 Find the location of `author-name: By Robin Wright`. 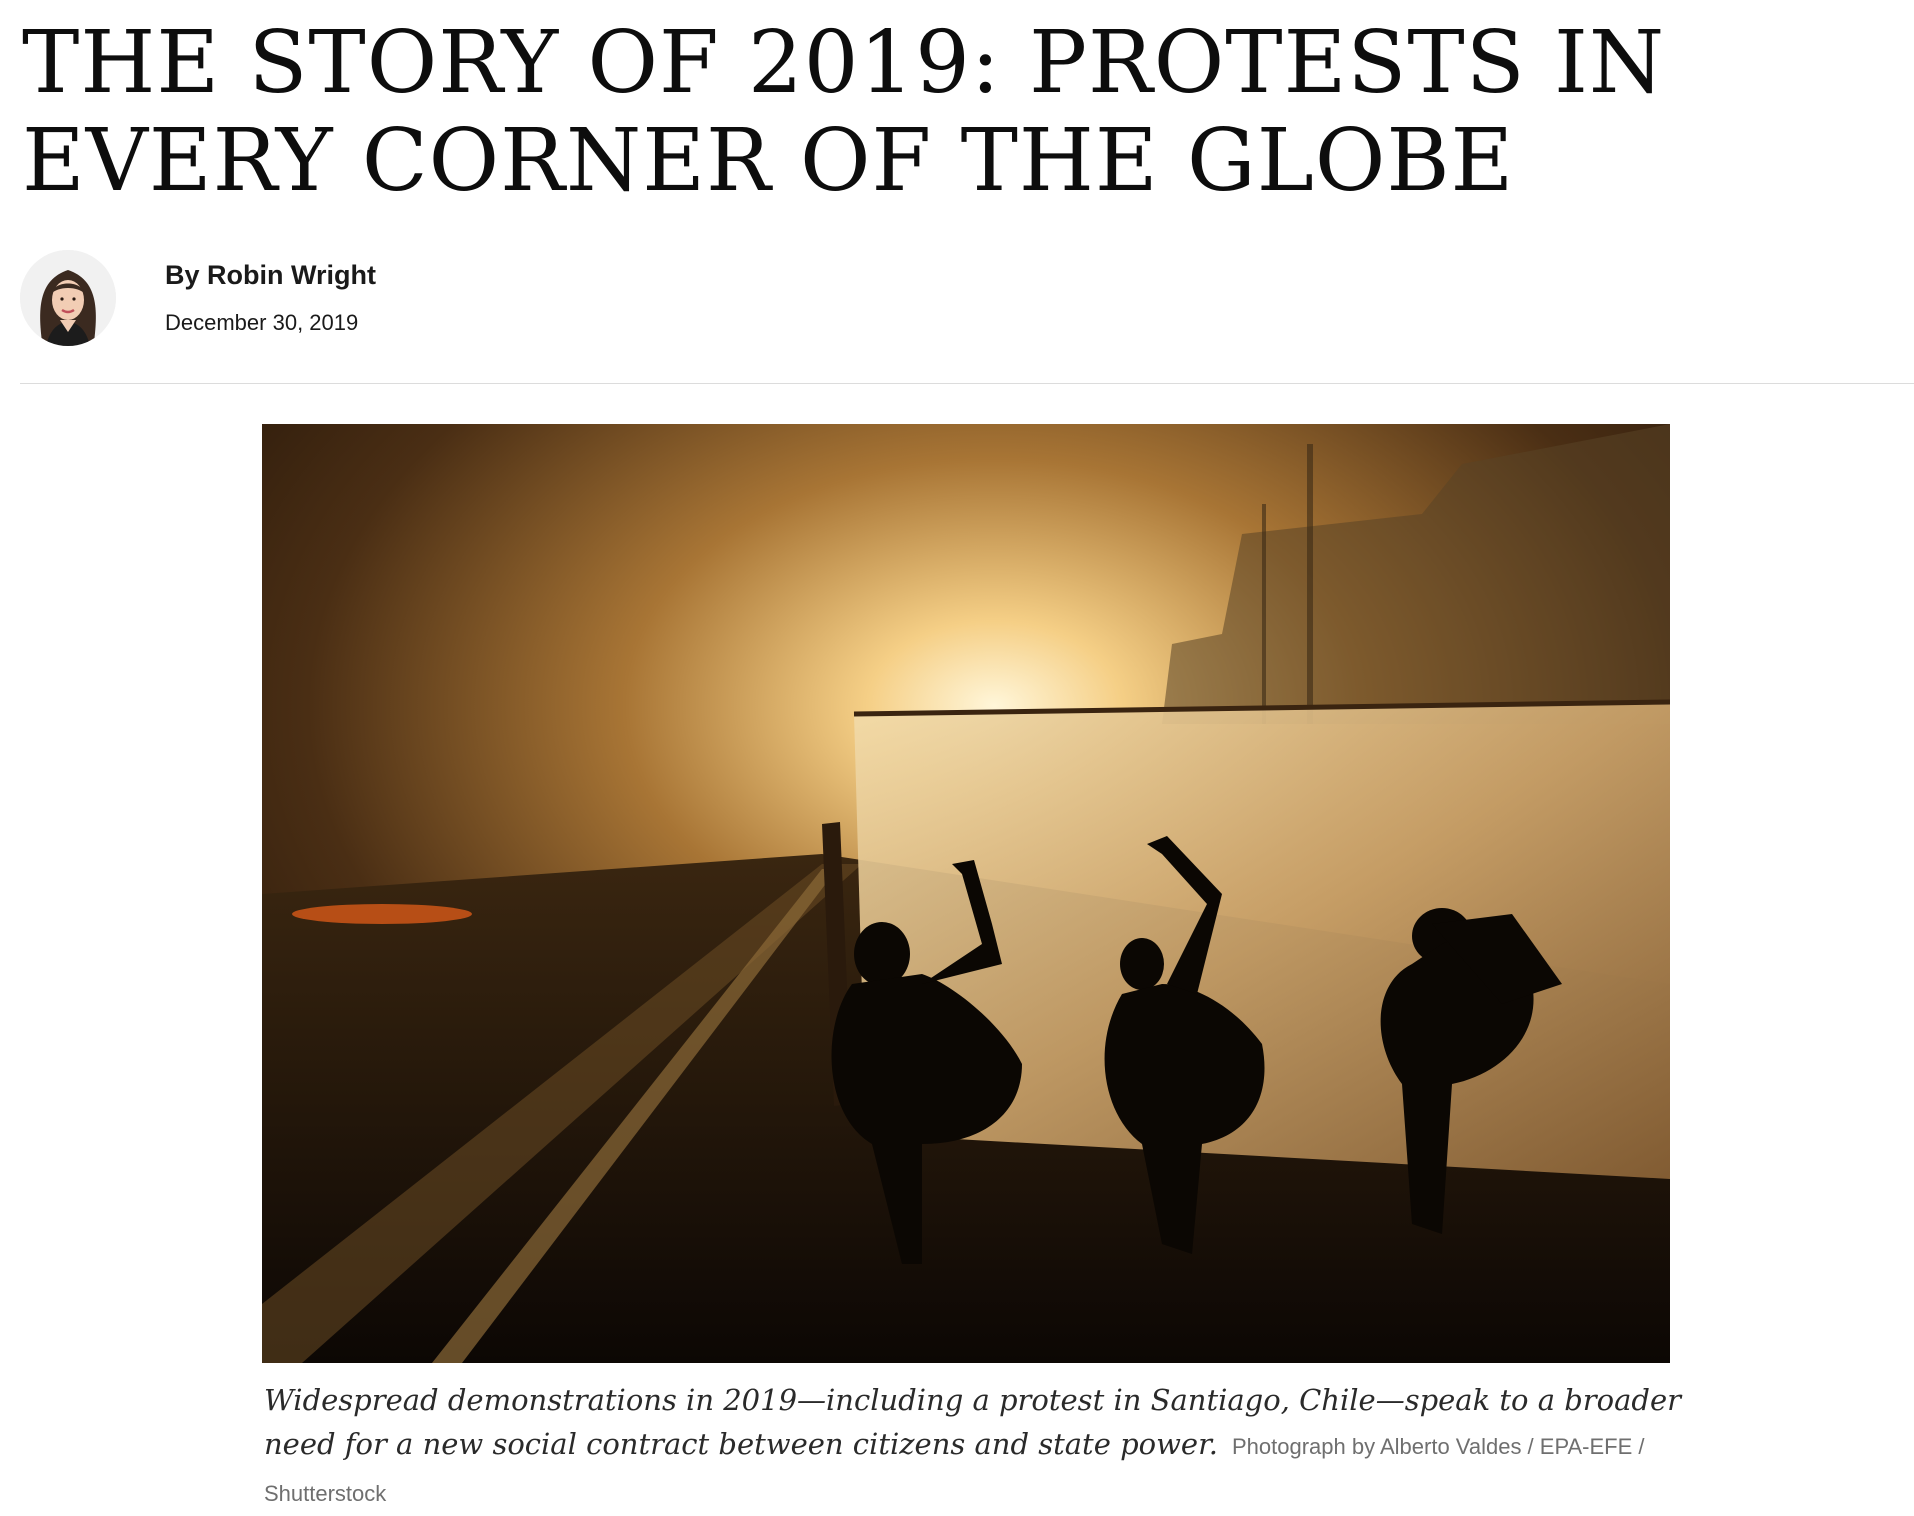

author-name: By Robin Wright is located at coordinates (270, 275).